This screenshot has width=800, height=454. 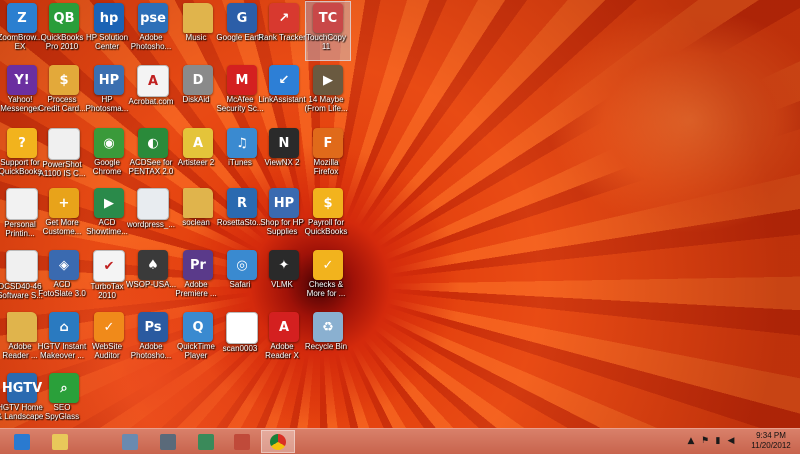 What do you see at coordinates (22, 18) in the screenshot?
I see `browser-icon: Z` at bounding box center [22, 18].